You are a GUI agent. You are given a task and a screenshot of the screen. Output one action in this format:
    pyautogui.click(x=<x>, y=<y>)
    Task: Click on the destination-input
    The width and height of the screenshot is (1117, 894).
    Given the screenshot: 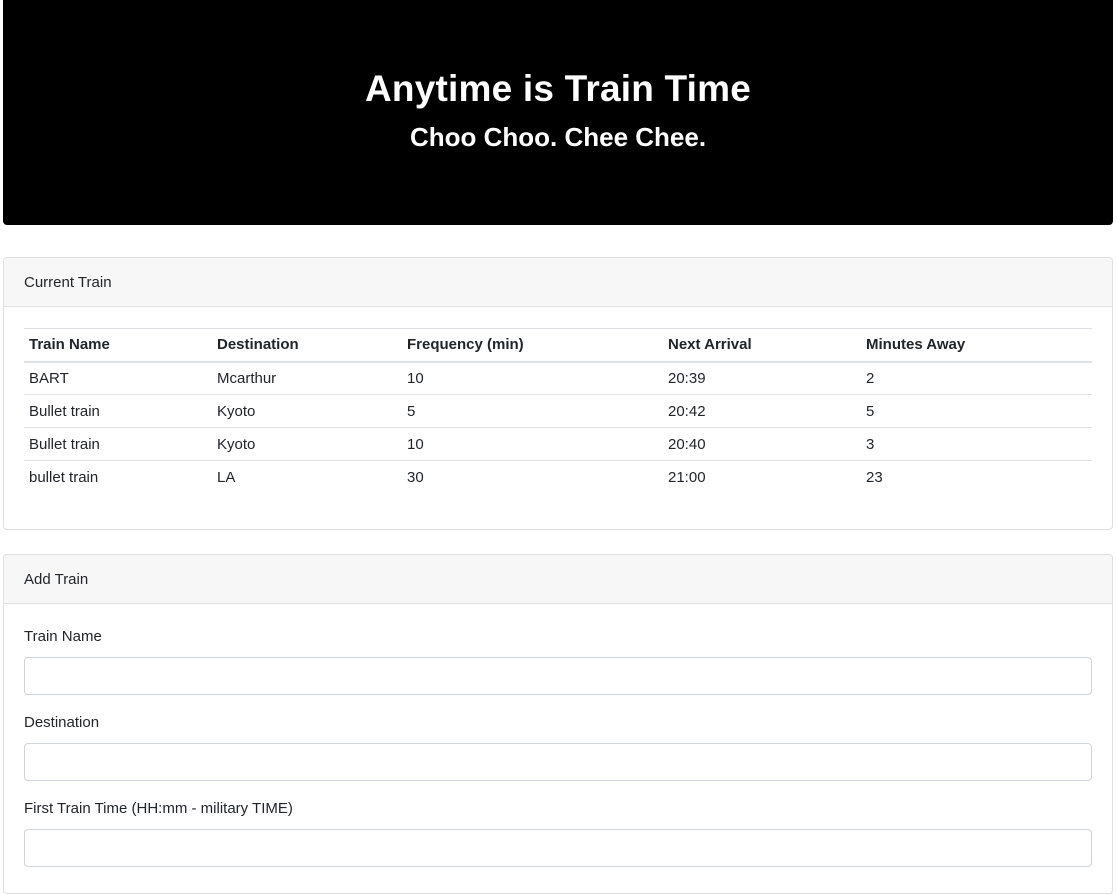 What is the action you would take?
    pyautogui.click(x=558, y=762)
    